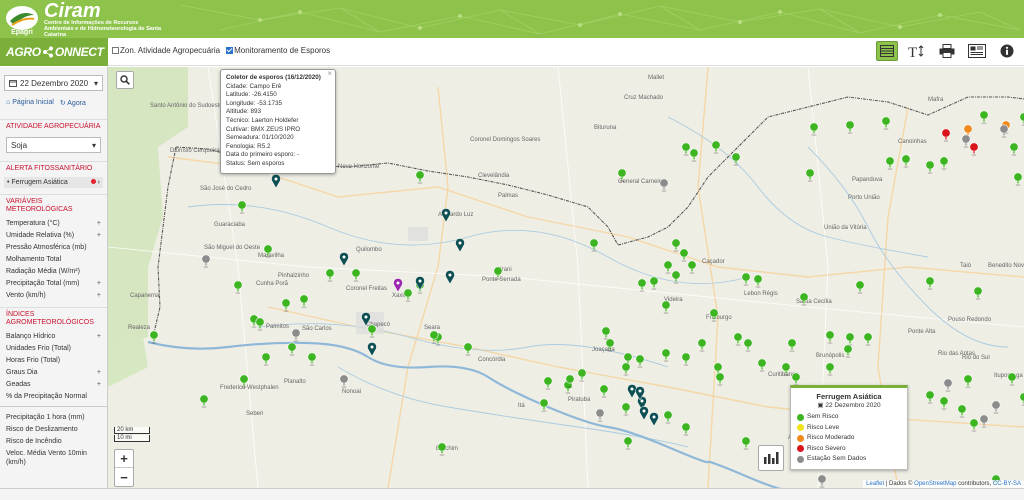 This screenshot has width=1024, height=500. What do you see at coordinates (53, 384) in the screenshot?
I see `sidebar-item: Geadas +` at bounding box center [53, 384].